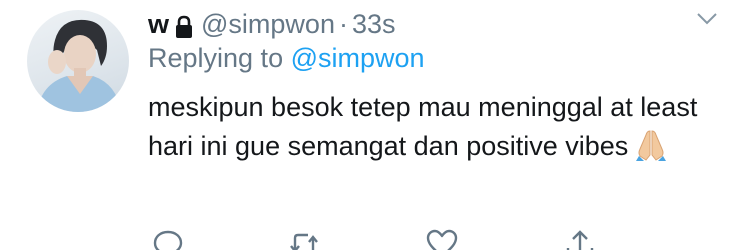 The image size is (750, 250). Describe the element at coordinates (268, 24) in the screenshot. I see `username-handle: @simpwon` at that location.